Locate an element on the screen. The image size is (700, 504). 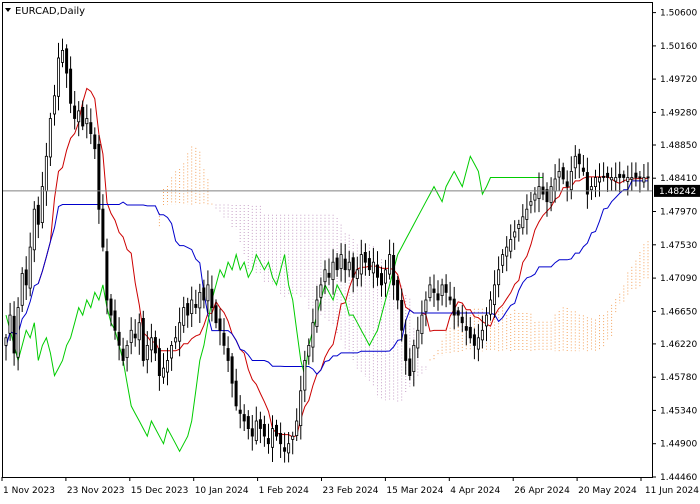
y-tick-label: 1.50160 is located at coordinates (678, 47).